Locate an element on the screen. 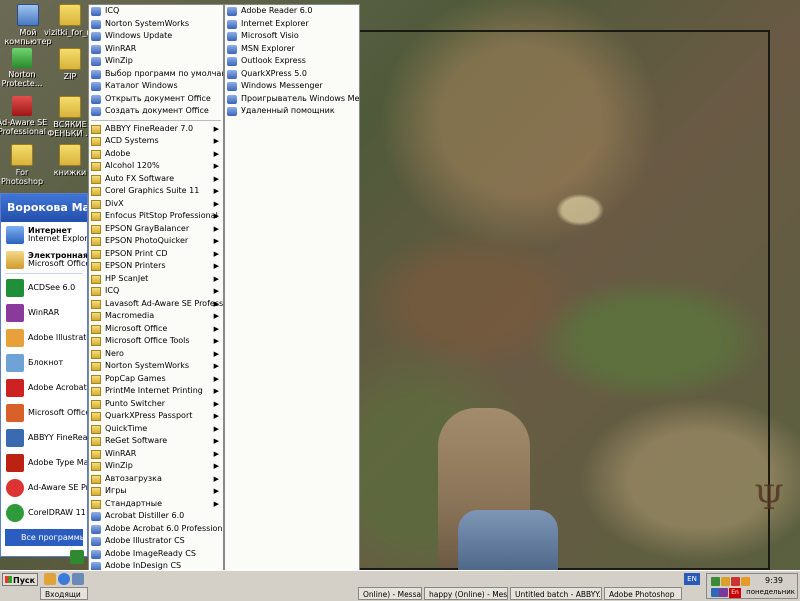  language-indicator: EN is located at coordinates (692, 579).